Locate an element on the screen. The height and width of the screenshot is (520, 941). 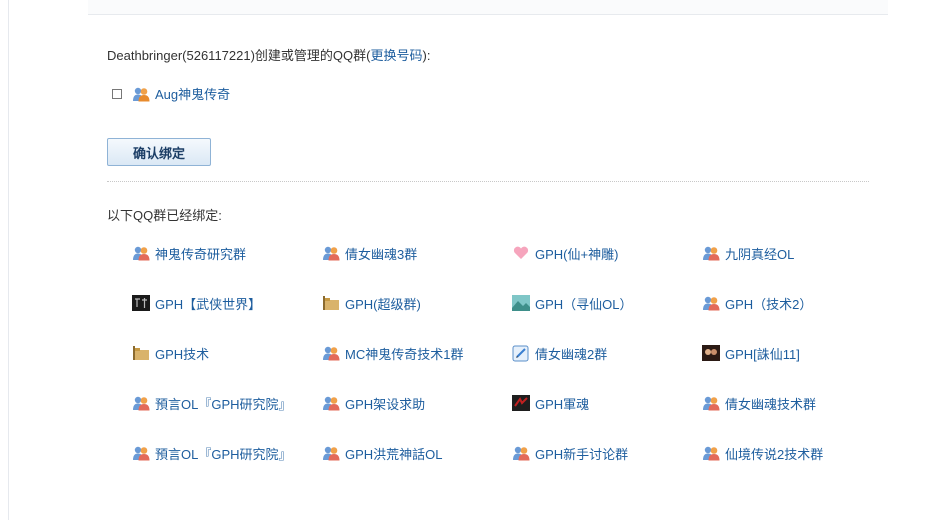
bound-group-item: GPH(仙+神雕) is located at coordinates (607, 253).